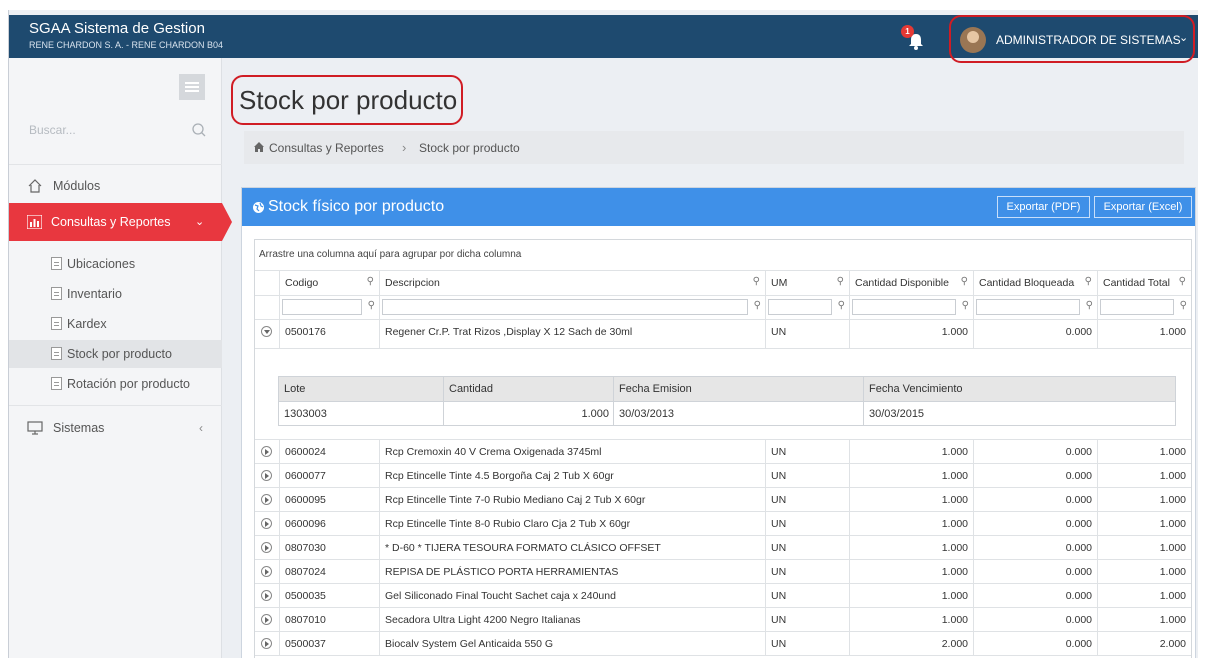 This screenshot has width=1212, height=658. I want to click on column-header-codigo: Codigo ⚲, so click(329, 283).